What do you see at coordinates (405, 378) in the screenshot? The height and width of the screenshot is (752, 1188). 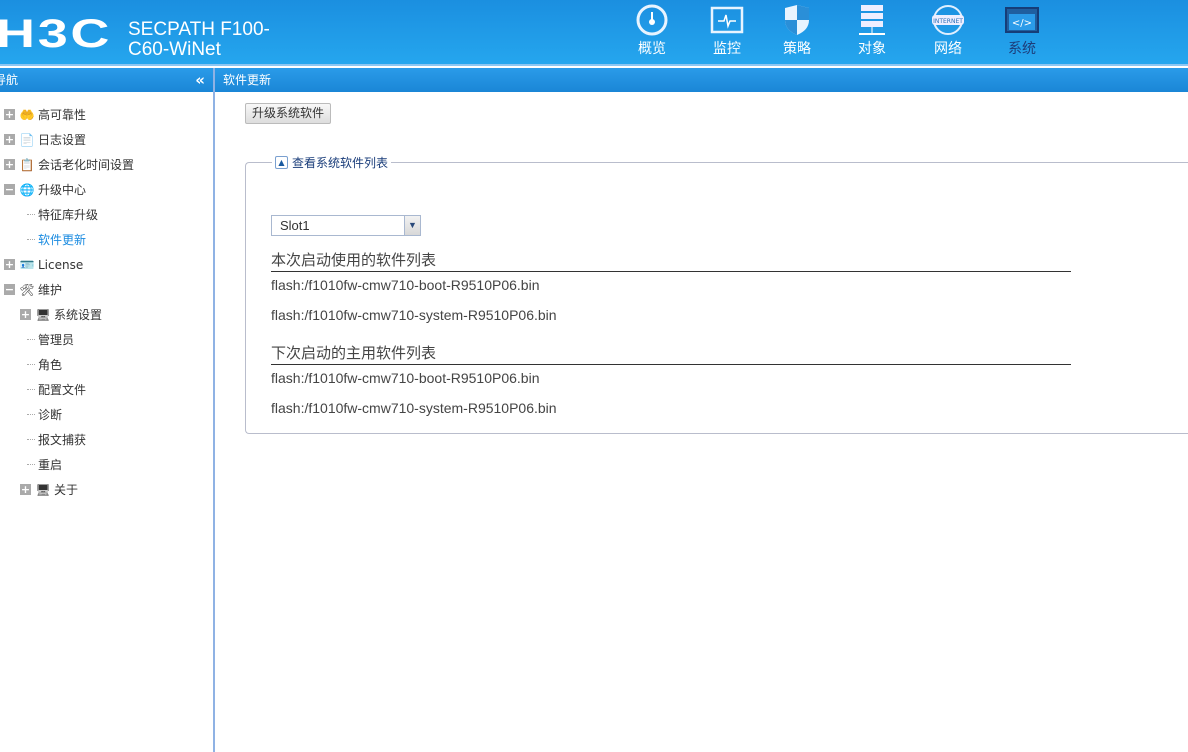 I see `next-file: flash:/f1010fw-cmw710-boot-R9510P06.bin` at bounding box center [405, 378].